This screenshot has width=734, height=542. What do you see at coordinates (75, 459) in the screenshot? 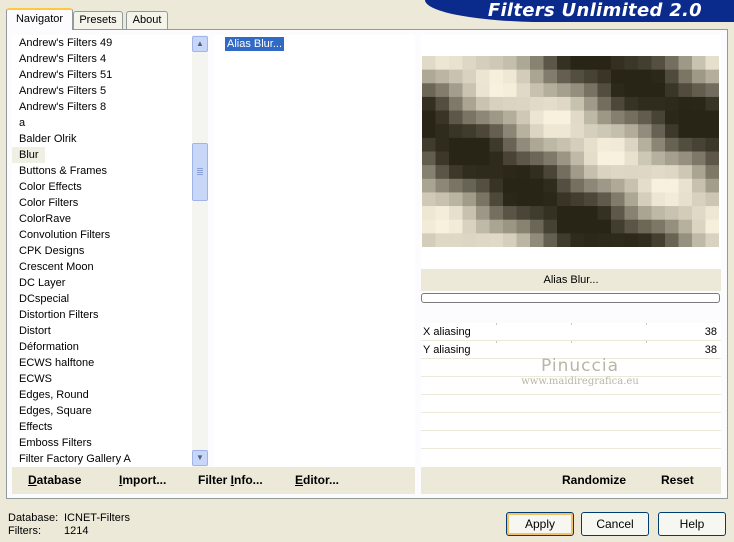
I see `category-label: Filter Factory Gallery A` at bounding box center [75, 459].